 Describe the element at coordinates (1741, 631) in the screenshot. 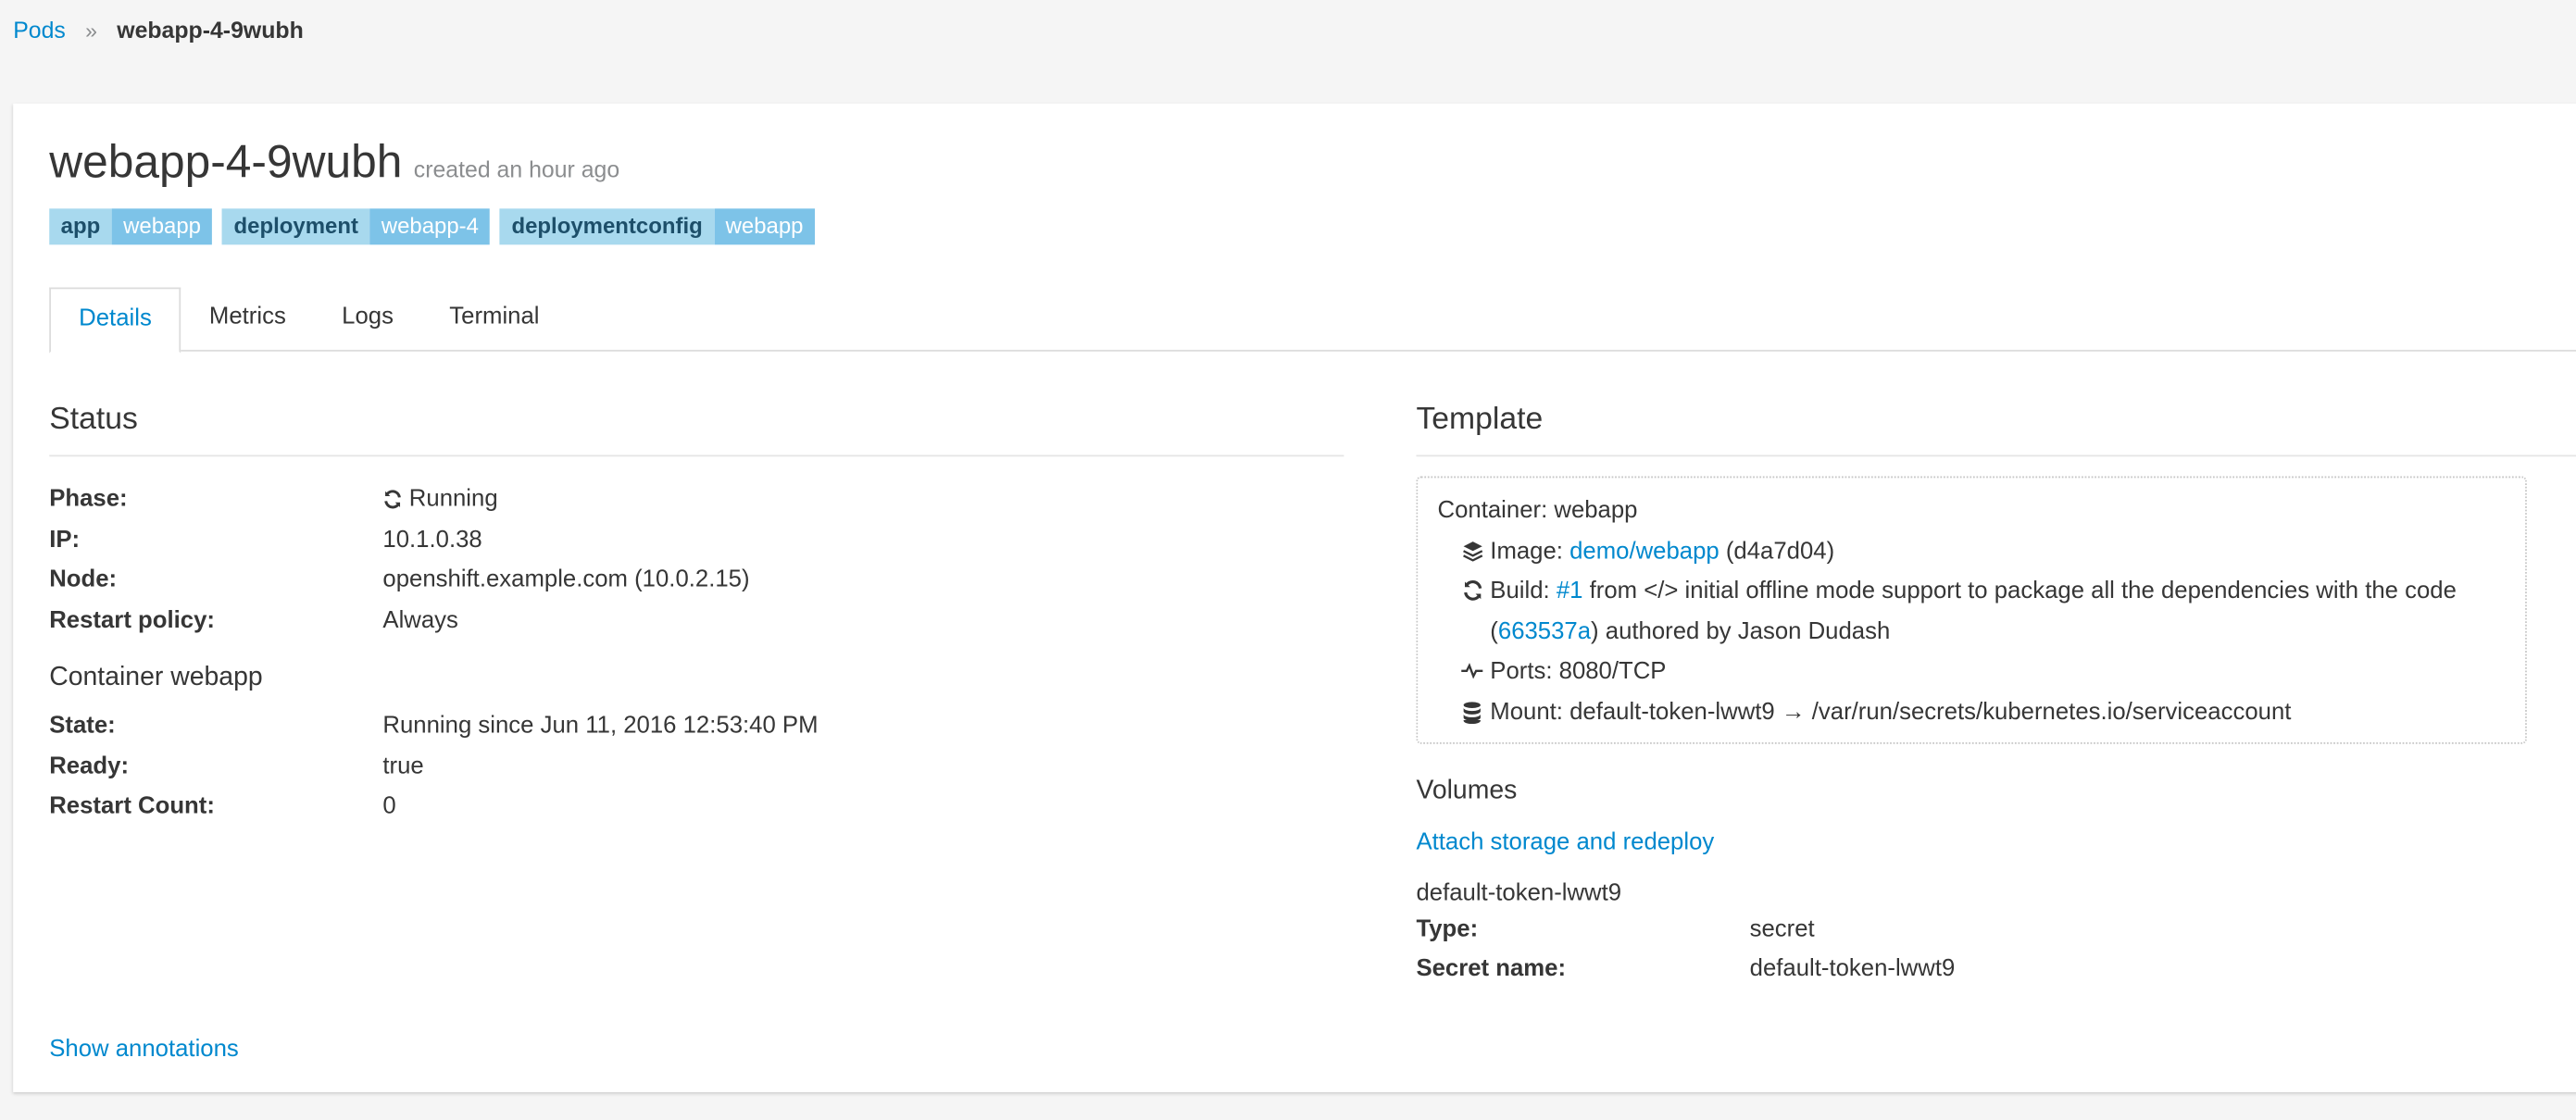

I see `build-author: ) authored by Jason Dudash` at that location.